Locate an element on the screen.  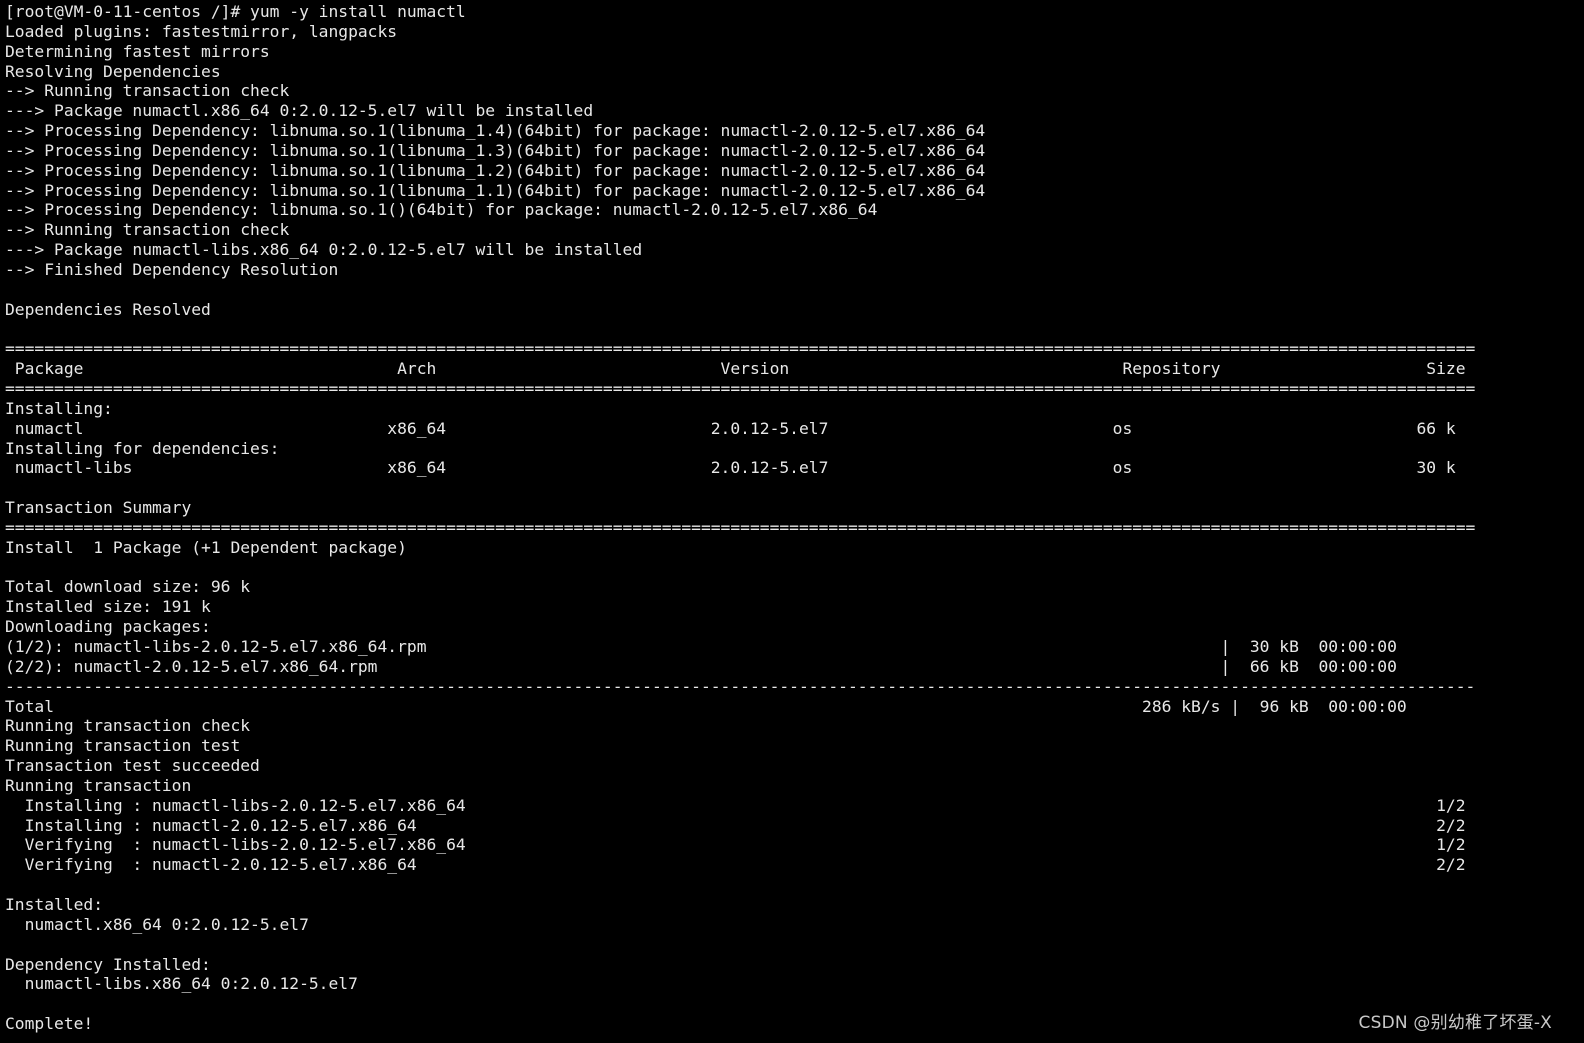
terminal-line: Transaction test succeeded is located at coordinates (132, 766).